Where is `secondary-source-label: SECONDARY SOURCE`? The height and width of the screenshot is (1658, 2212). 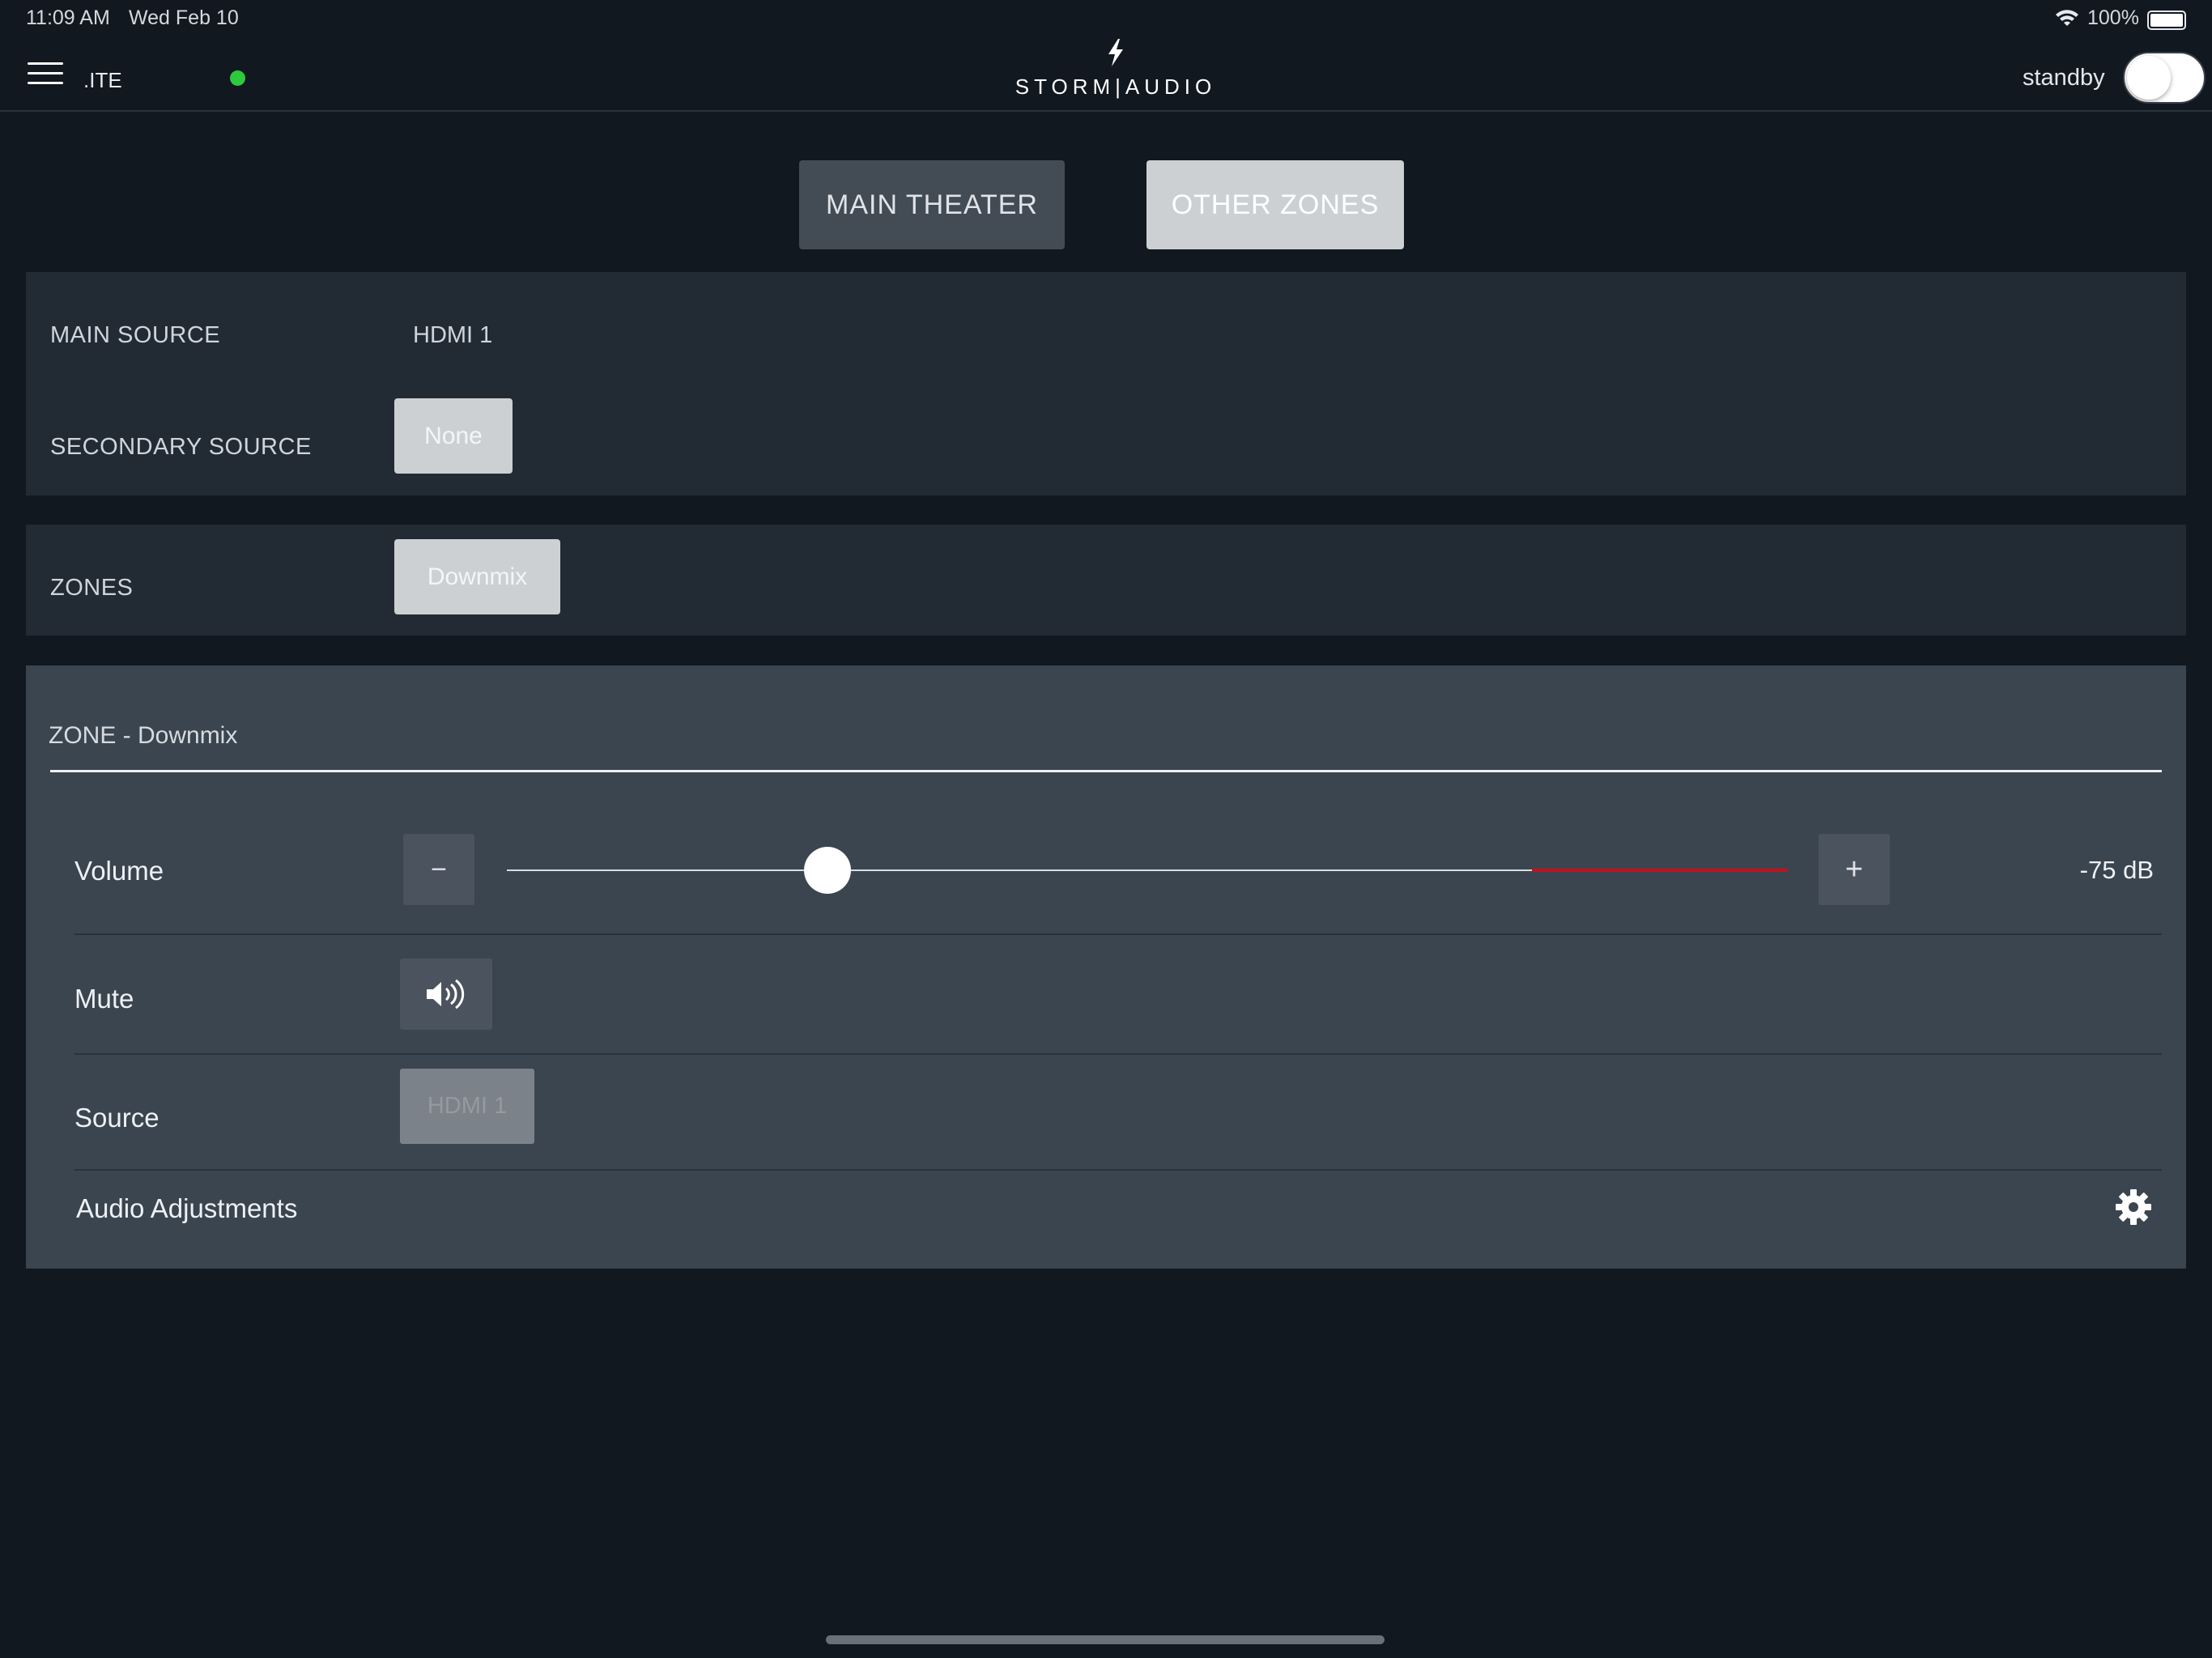
secondary-source-label: SECONDARY SOURCE is located at coordinates (181, 447).